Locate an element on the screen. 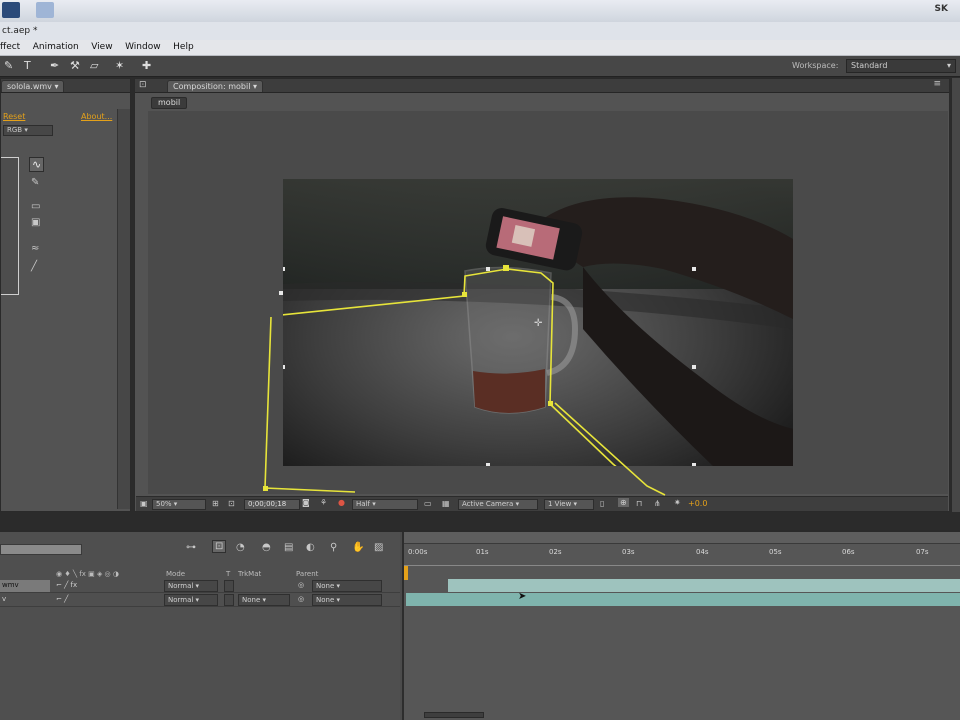 This screenshot has width=960, height=720. trkmat-select: None ▾ is located at coordinates (264, 600).